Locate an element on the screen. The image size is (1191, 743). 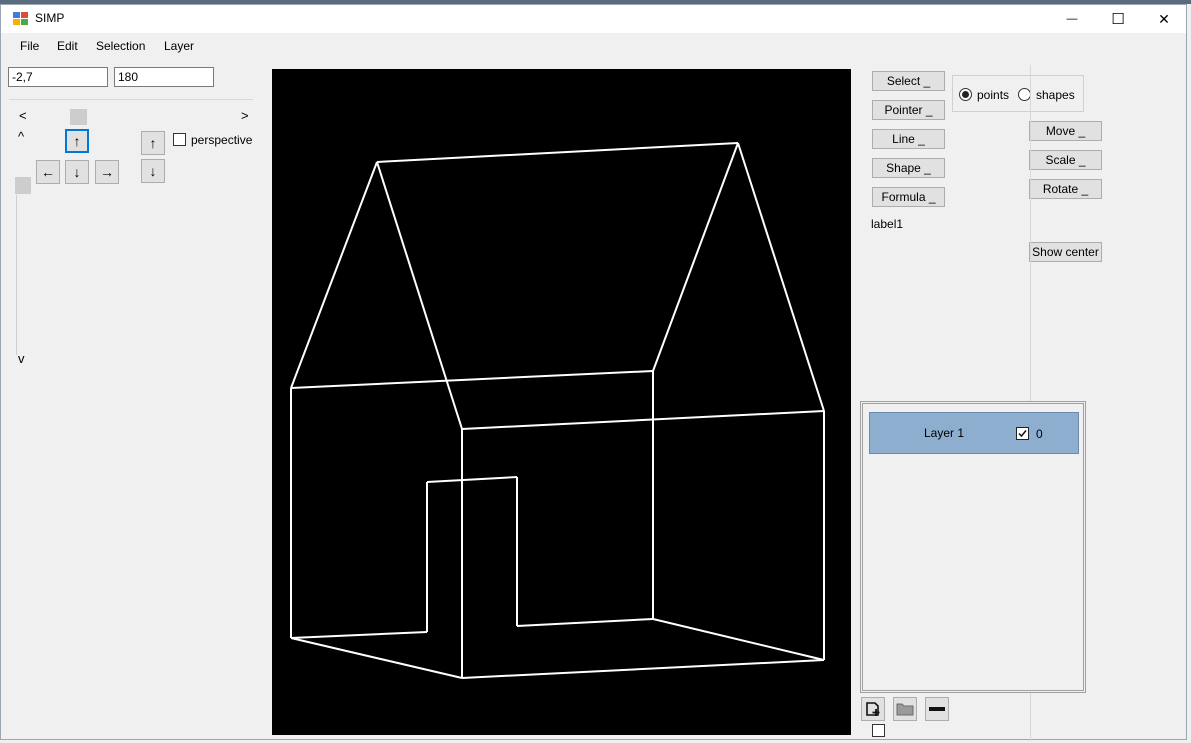
hscroll-separator is located at coordinates (131, 99).